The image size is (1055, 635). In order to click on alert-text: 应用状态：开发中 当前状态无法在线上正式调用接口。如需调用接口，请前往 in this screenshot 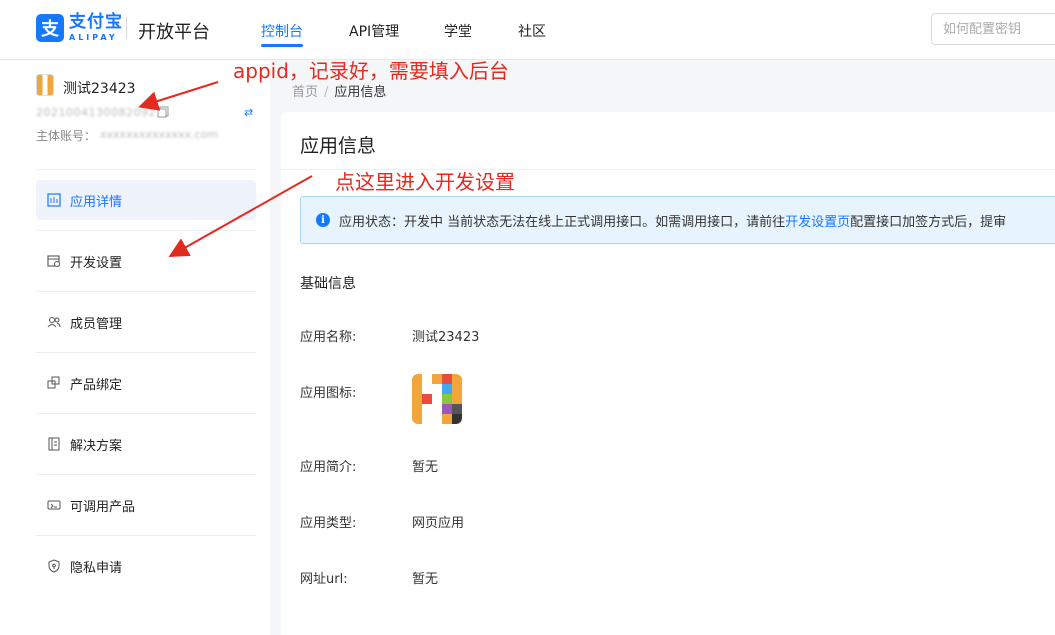, I will do `click(562, 222)`.